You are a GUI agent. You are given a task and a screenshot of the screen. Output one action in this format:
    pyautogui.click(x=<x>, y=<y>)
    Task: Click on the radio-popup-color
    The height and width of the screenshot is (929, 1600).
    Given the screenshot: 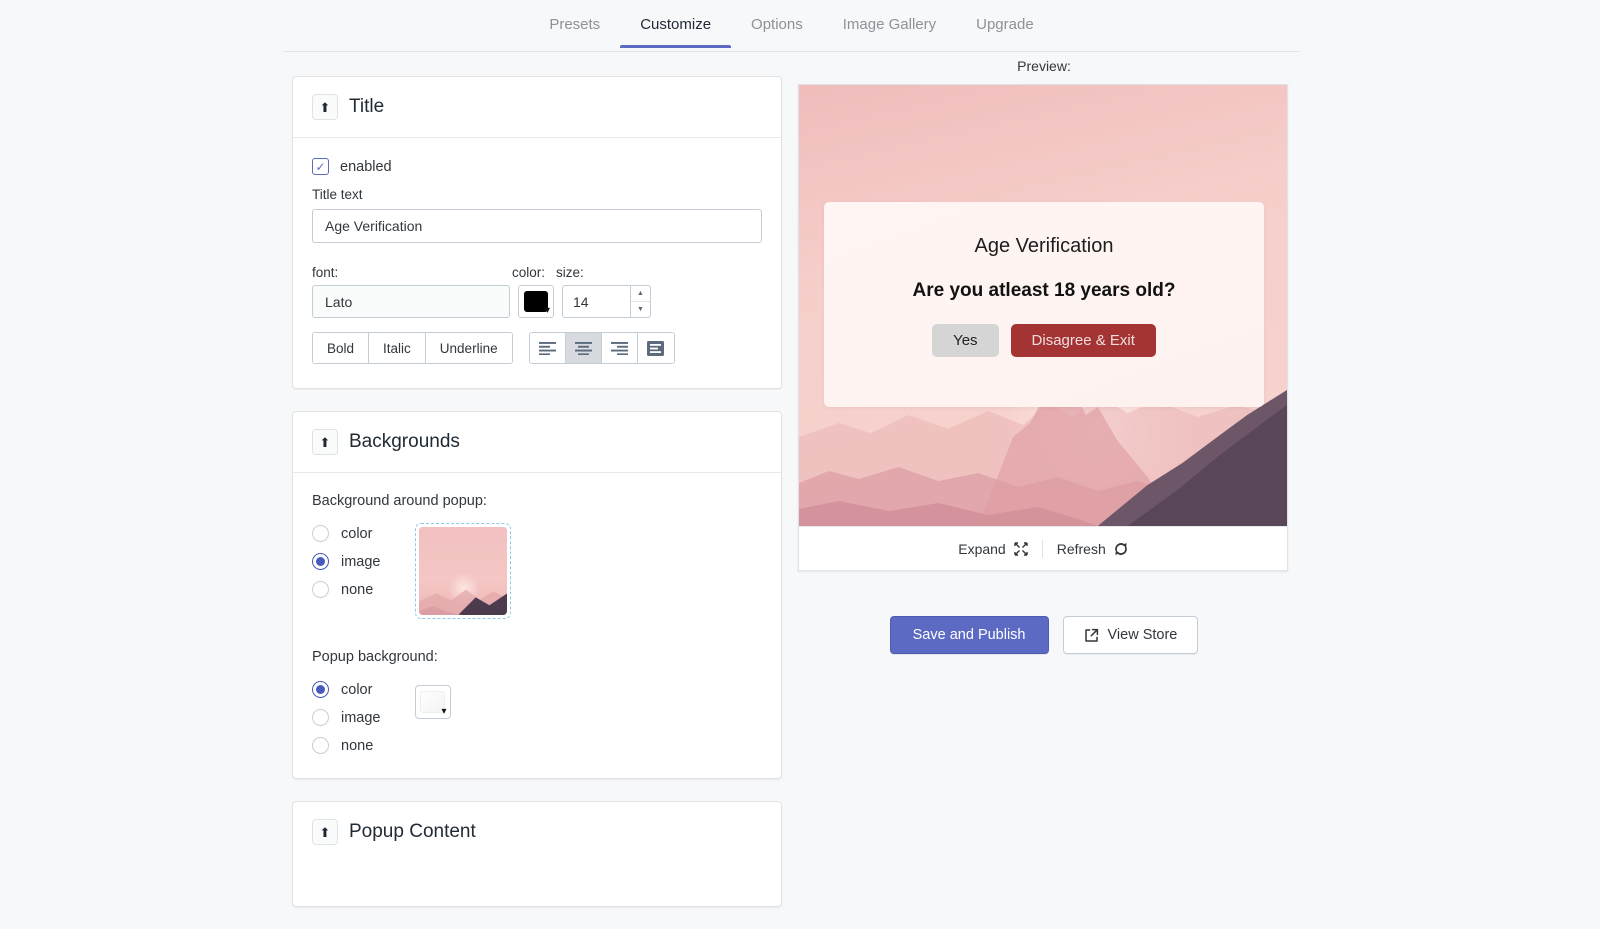 What is the action you would take?
    pyautogui.click(x=320, y=689)
    